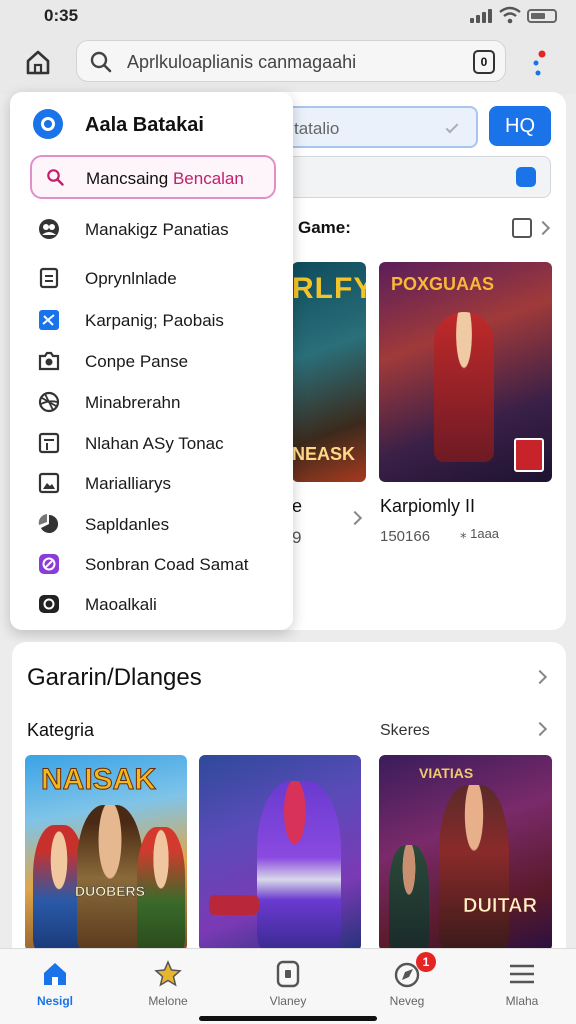 The height and width of the screenshot is (1024, 576). I want to click on drawer-item-label: Minabrerahn, so click(133, 402).